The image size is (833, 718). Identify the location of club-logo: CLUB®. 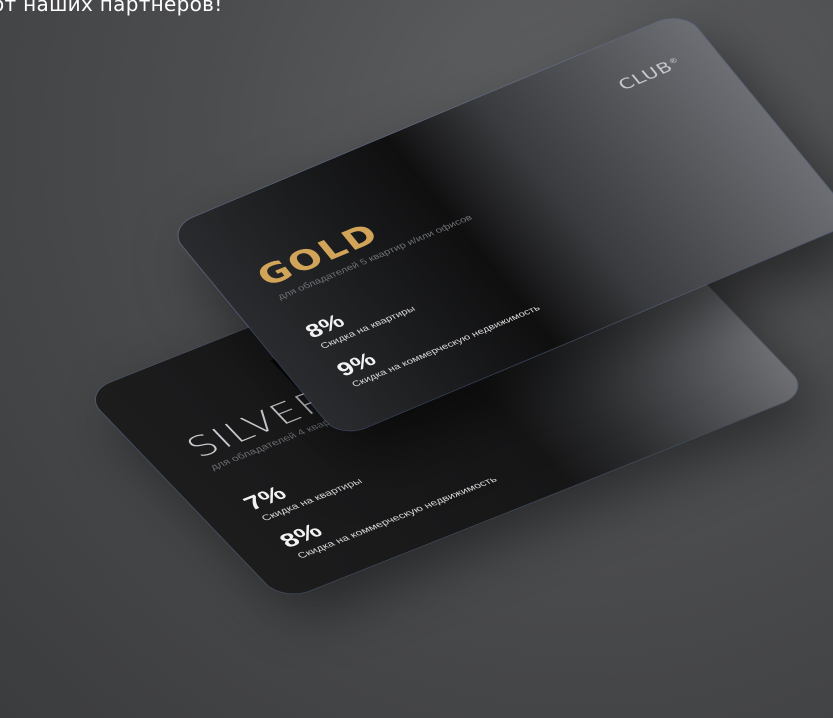
(649, 74).